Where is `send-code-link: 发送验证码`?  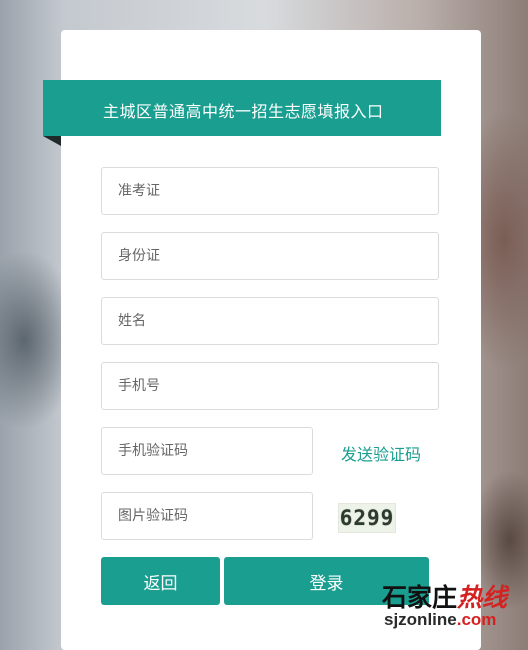 send-code-link: 发送验证码 is located at coordinates (381, 453).